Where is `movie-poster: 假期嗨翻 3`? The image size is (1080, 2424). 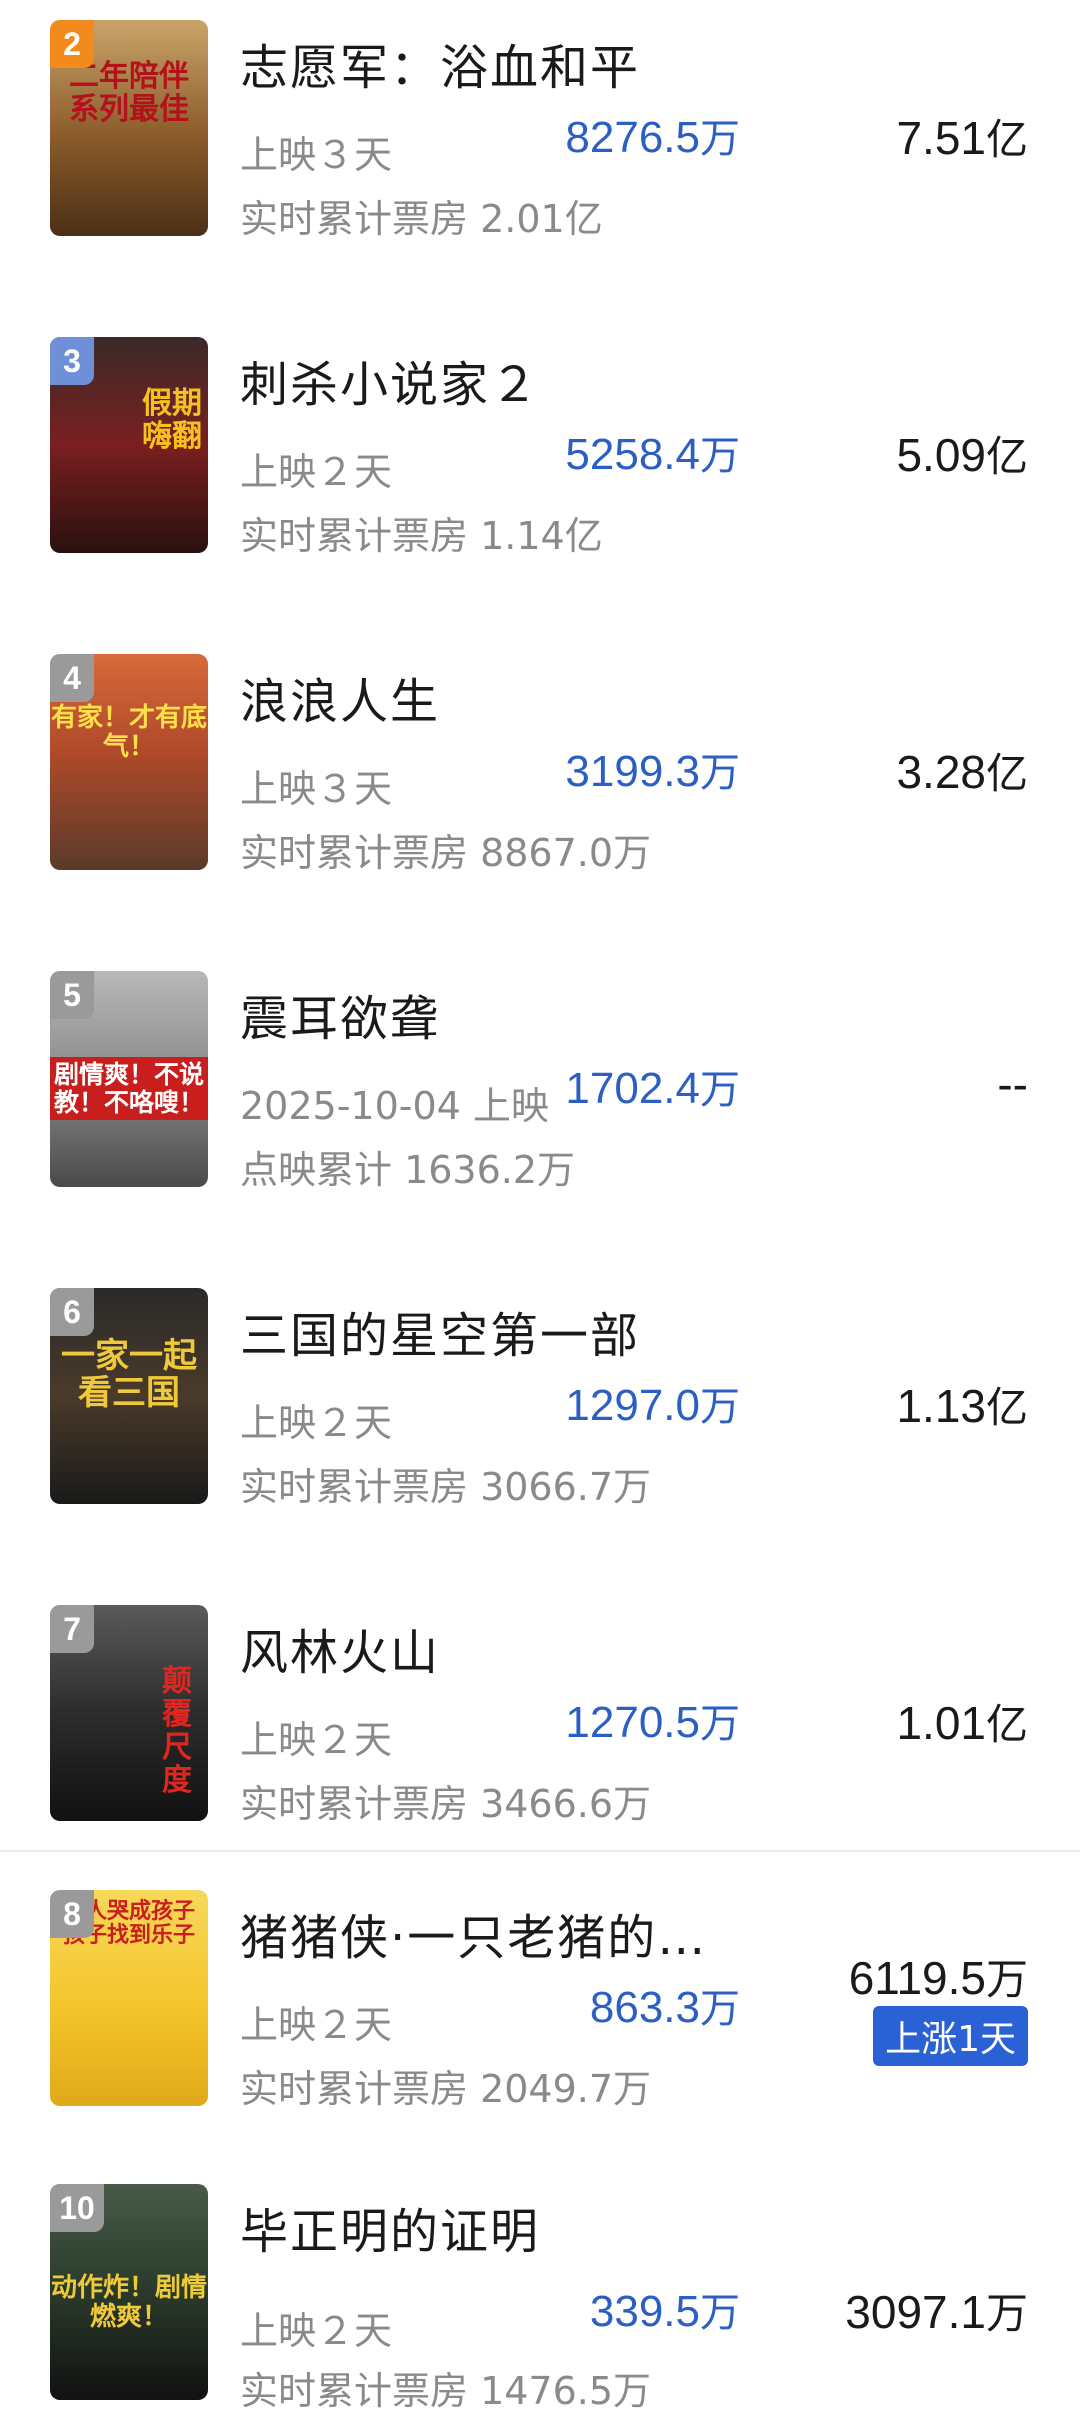
movie-poster: 假期嗨翻 3 is located at coordinates (129, 445).